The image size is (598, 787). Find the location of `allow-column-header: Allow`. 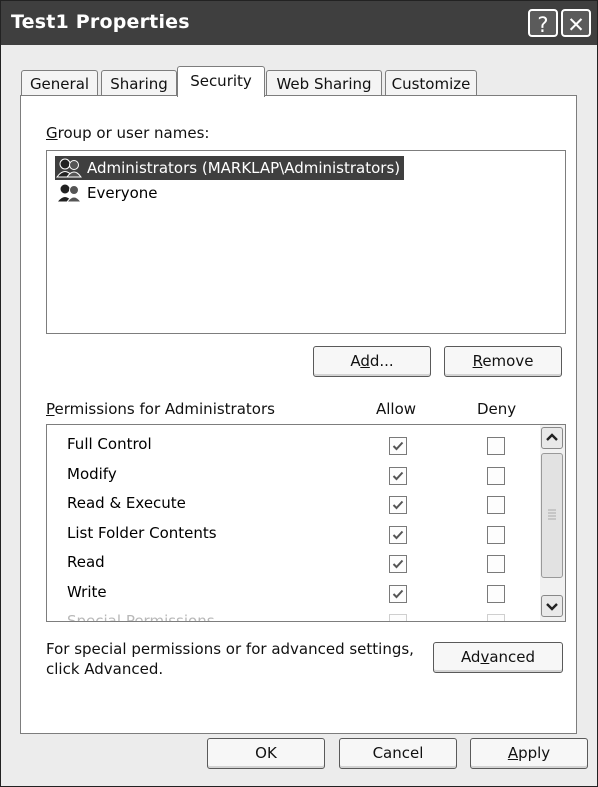

allow-column-header: Allow is located at coordinates (396, 409).